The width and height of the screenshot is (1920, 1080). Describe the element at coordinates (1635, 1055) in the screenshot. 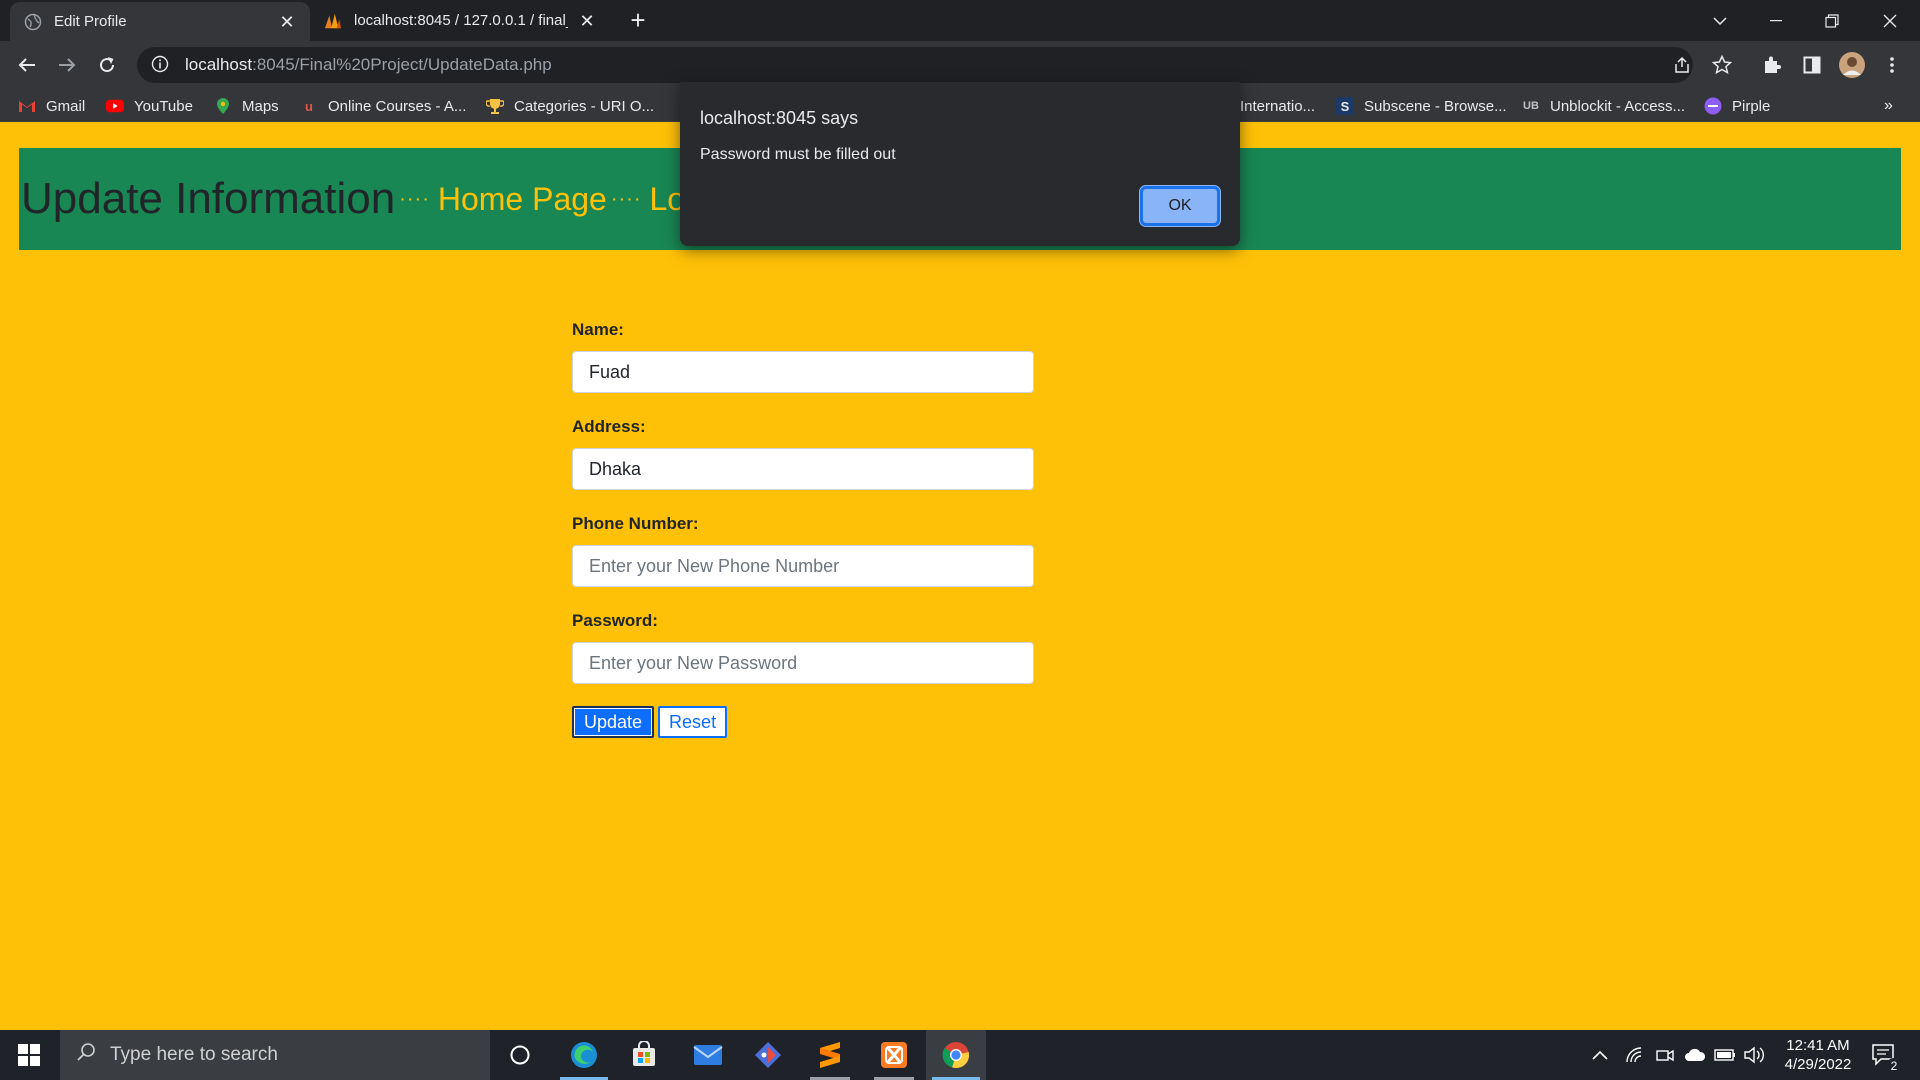

I see `wifi-icon` at that location.